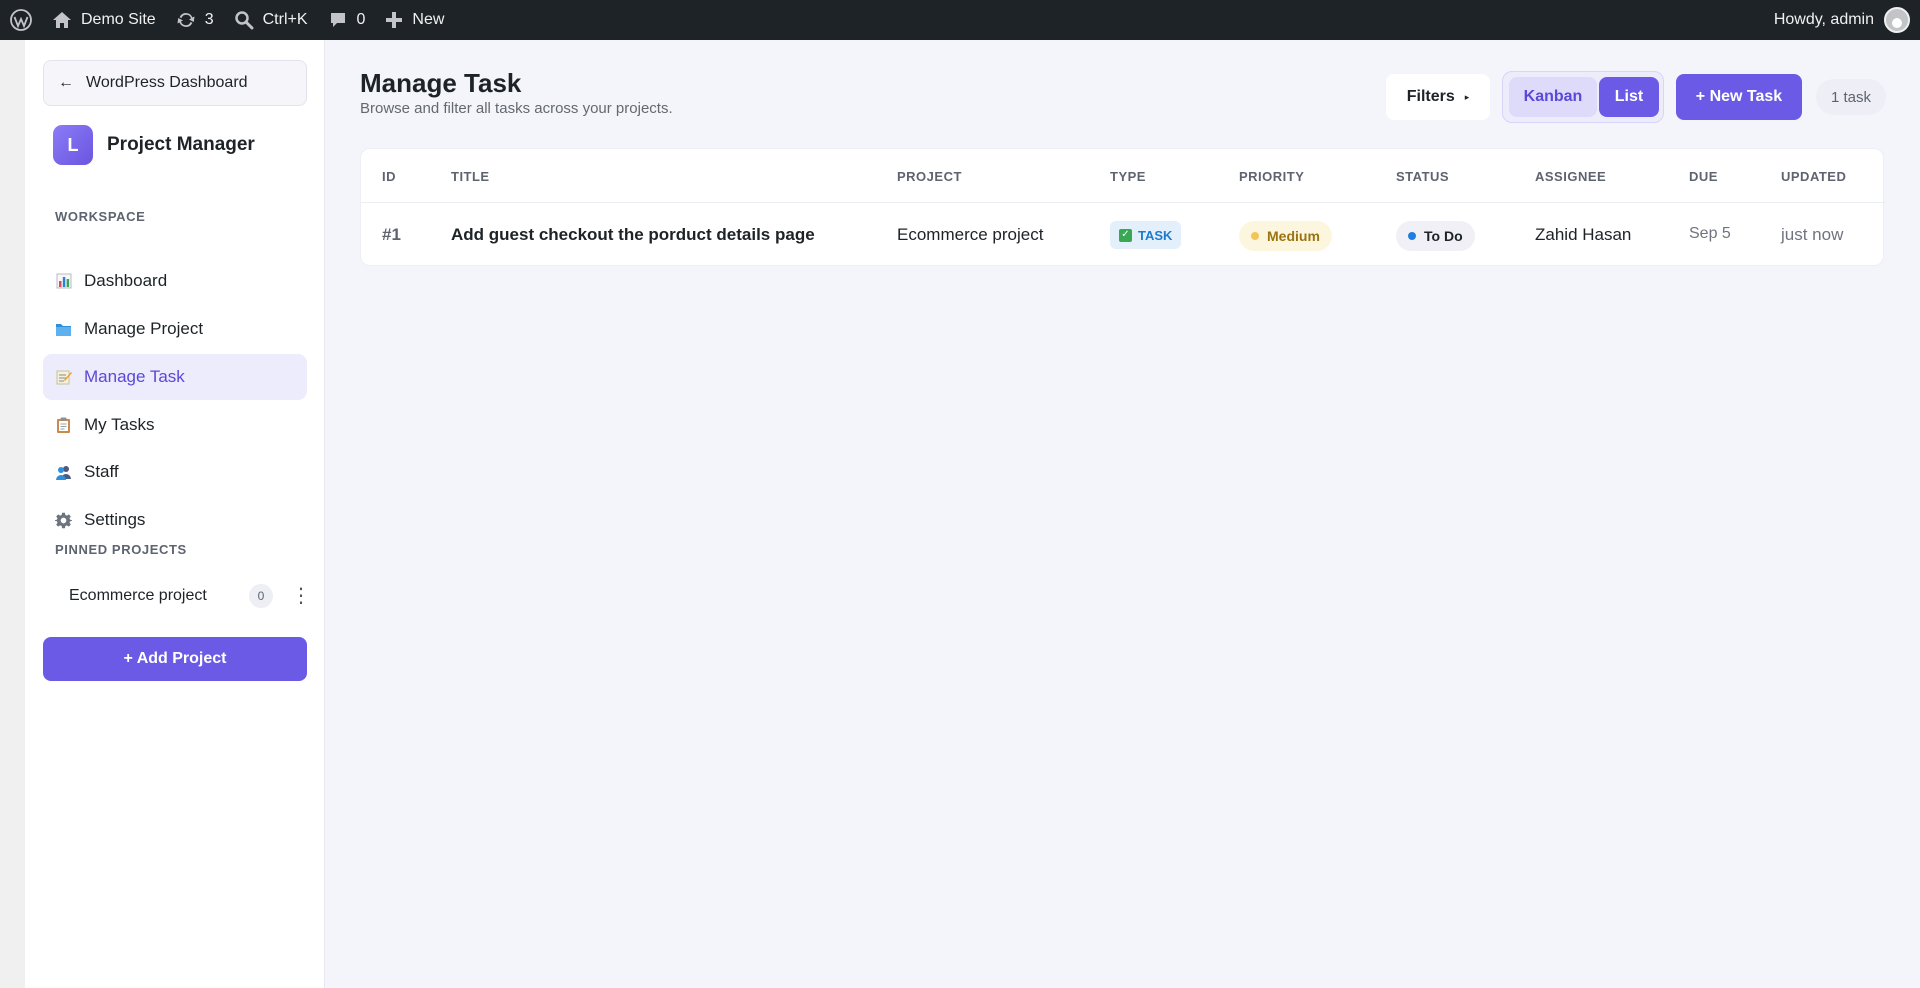 The height and width of the screenshot is (988, 1920). I want to click on sidebar-item-settings: Settings, so click(175, 520).